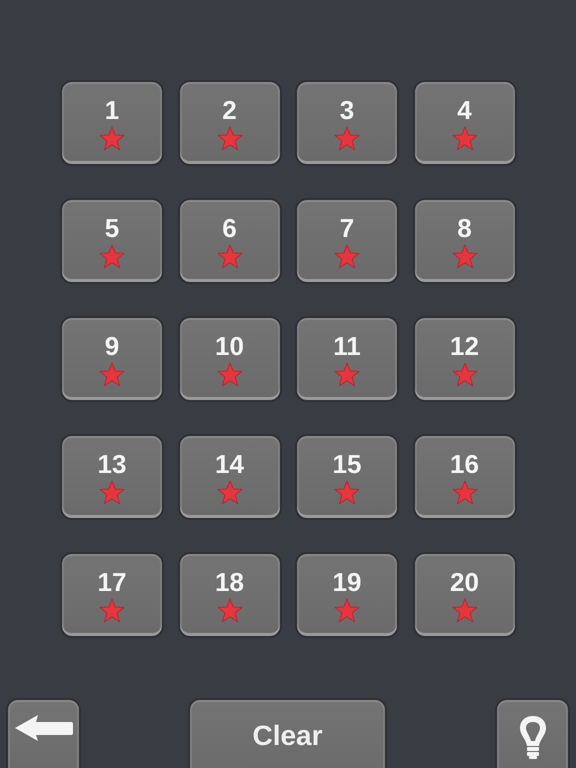  What do you see at coordinates (112, 241) in the screenshot?
I see `level-button: 5` at bounding box center [112, 241].